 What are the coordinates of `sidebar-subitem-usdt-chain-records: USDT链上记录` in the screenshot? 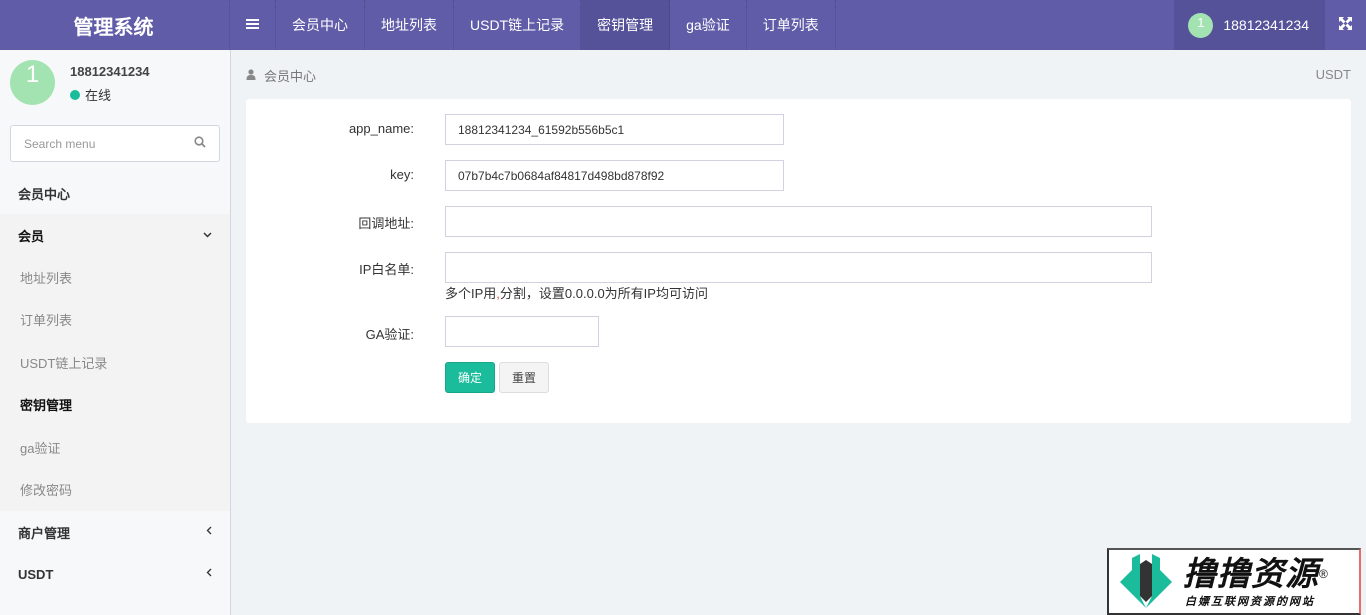 It's located at (115, 362).